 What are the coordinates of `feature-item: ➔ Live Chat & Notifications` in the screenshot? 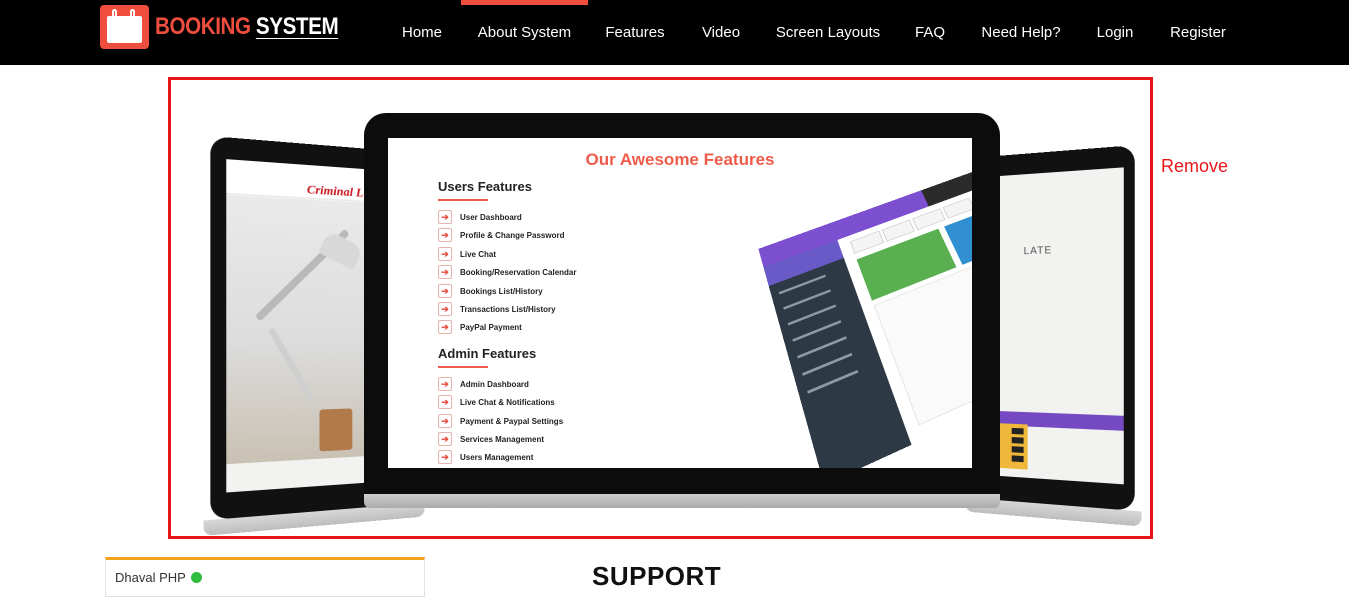 It's located at (496, 402).